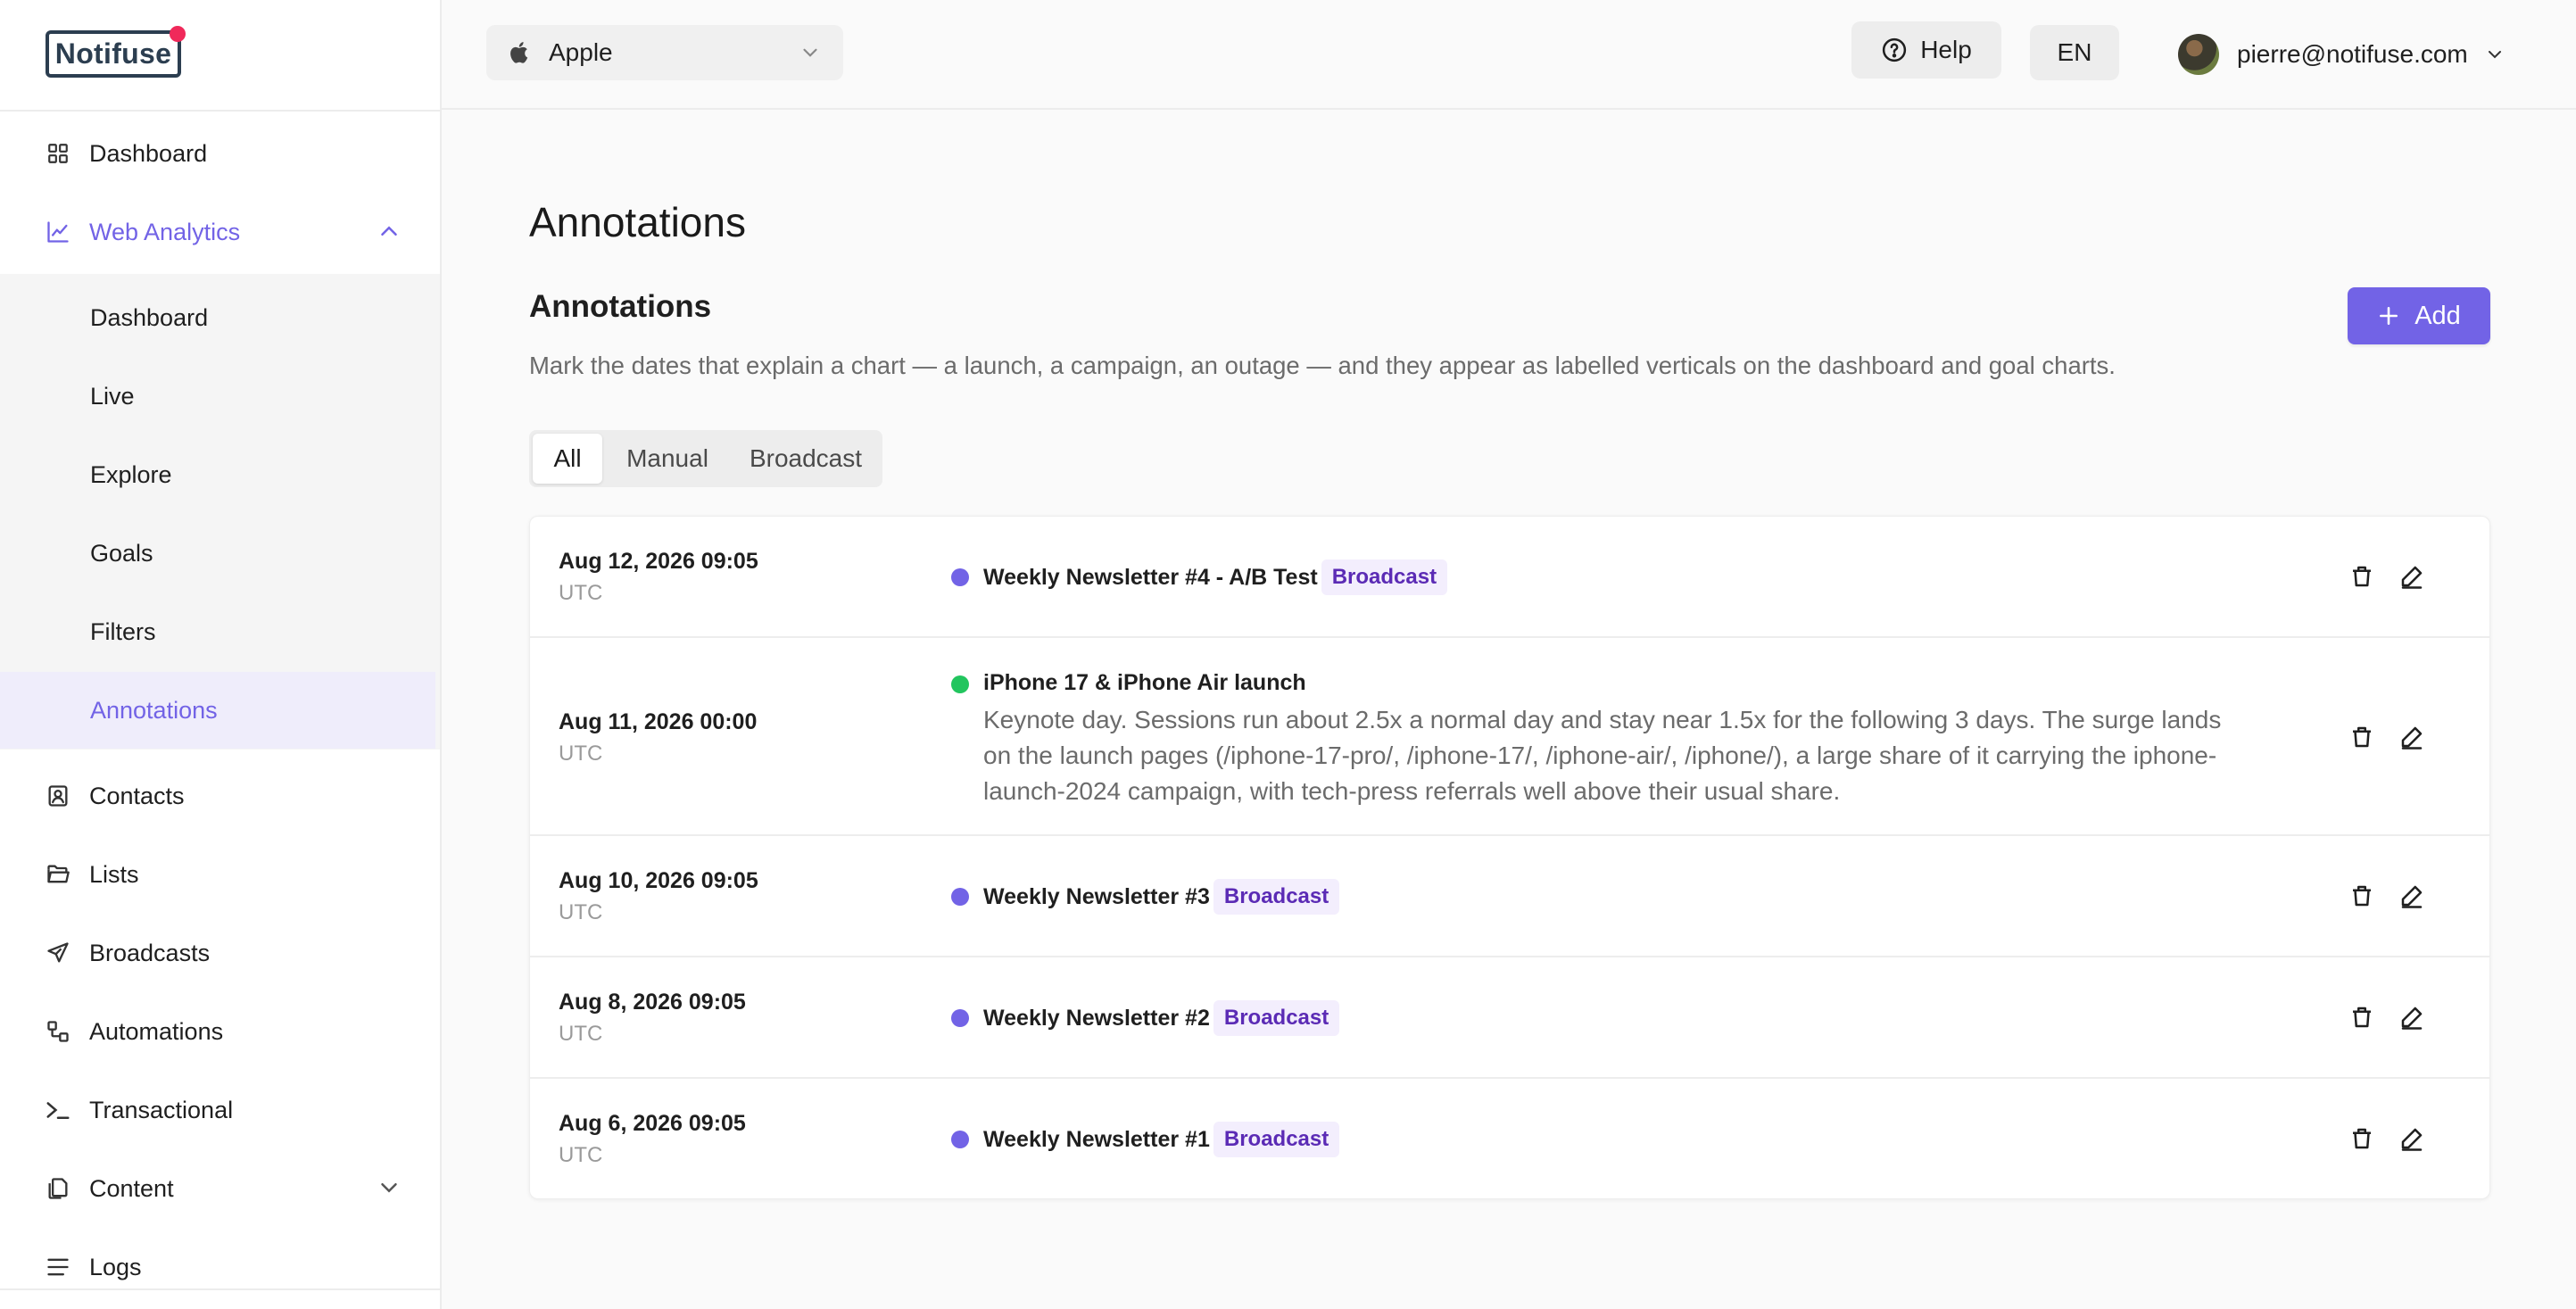 This screenshot has width=2576, height=1309. I want to click on filter-broadcast: Broadcast, so click(806, 459).